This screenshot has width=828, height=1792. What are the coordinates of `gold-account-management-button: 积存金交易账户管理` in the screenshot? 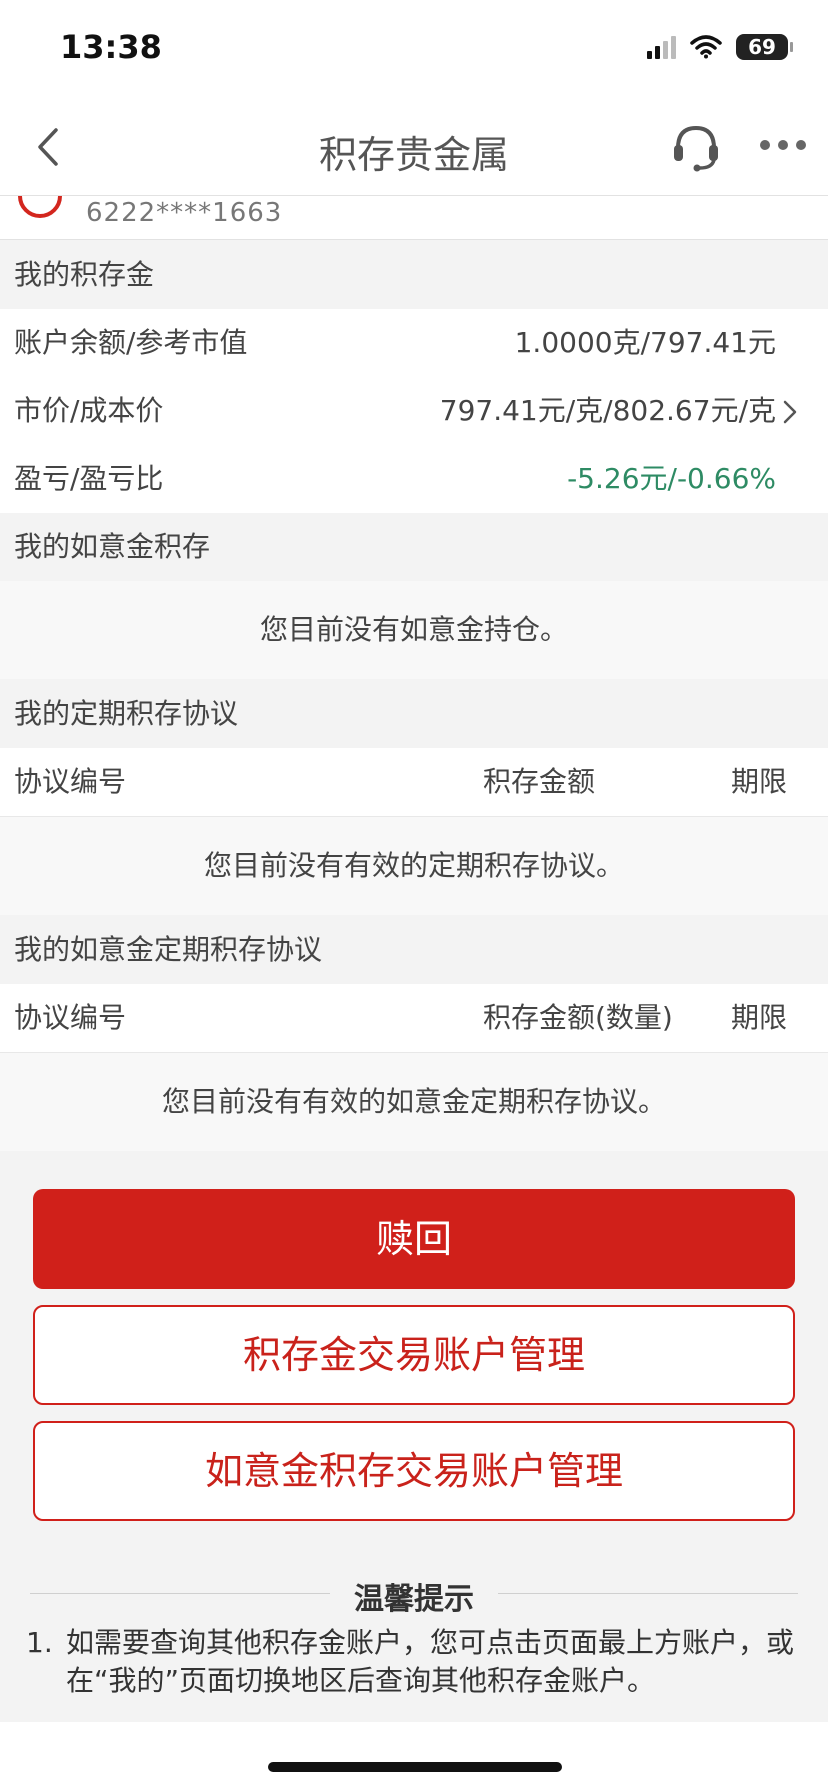 It's located at (414, 1355).